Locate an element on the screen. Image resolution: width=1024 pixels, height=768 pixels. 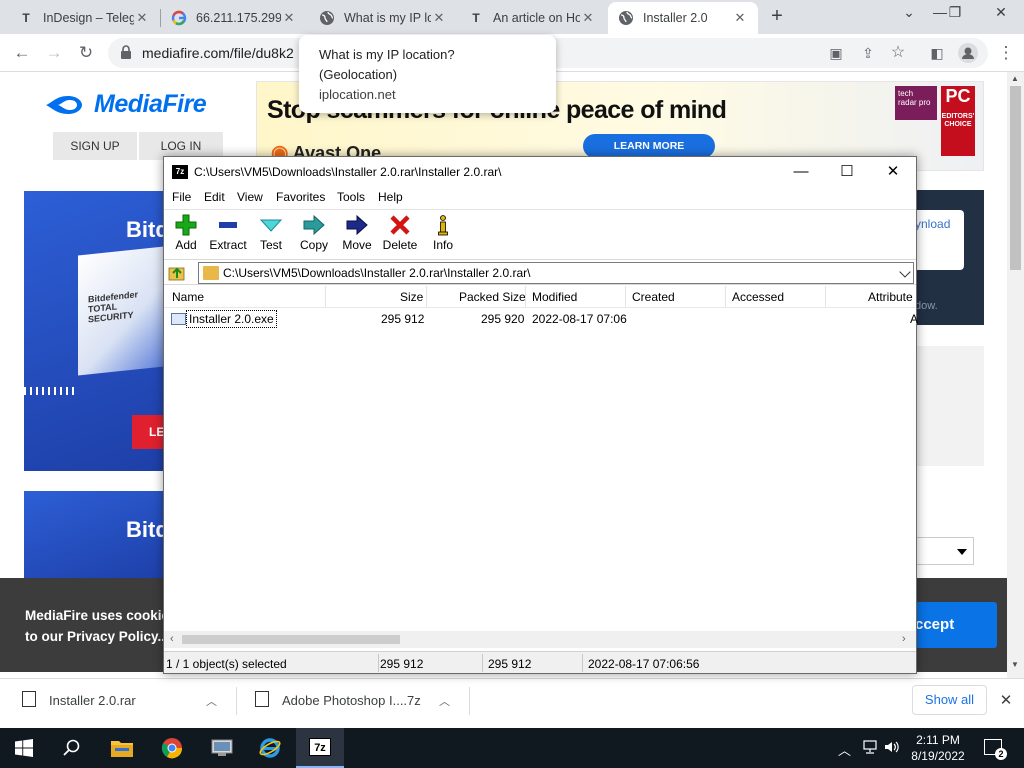
col-size: Size is located at coordinates (411, 297).